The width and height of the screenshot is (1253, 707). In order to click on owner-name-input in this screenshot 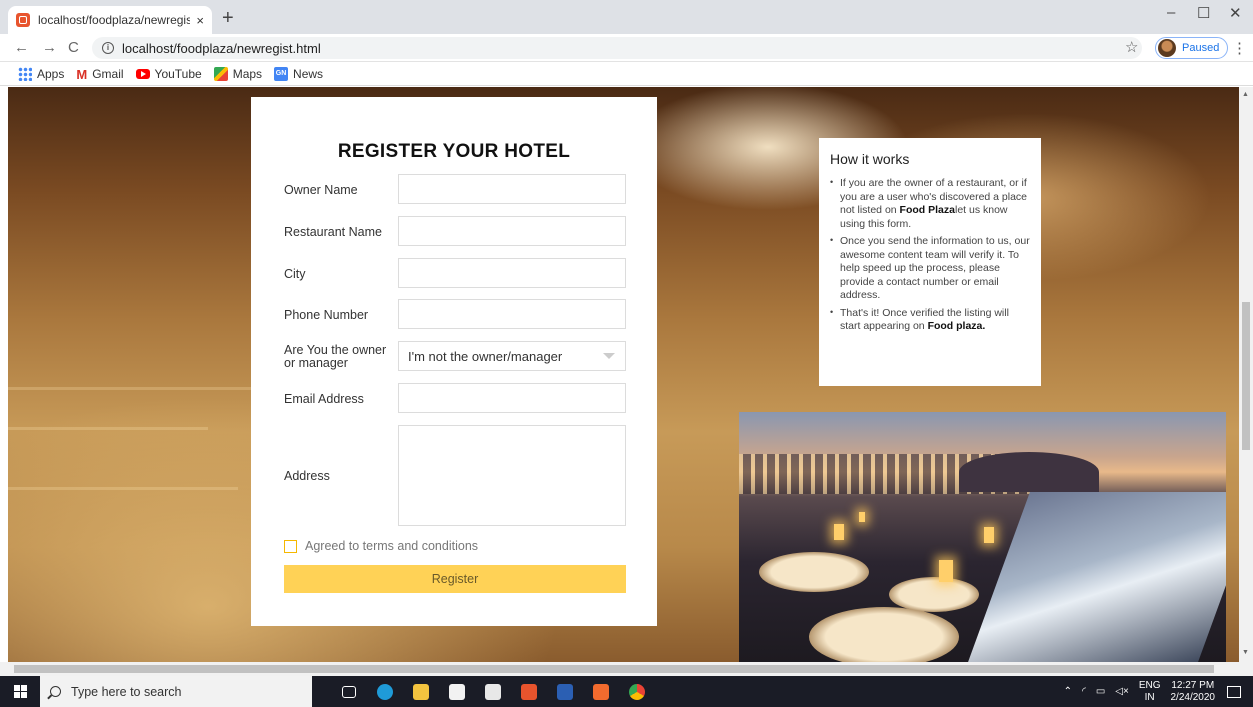, I will do `click(512, 189)`.